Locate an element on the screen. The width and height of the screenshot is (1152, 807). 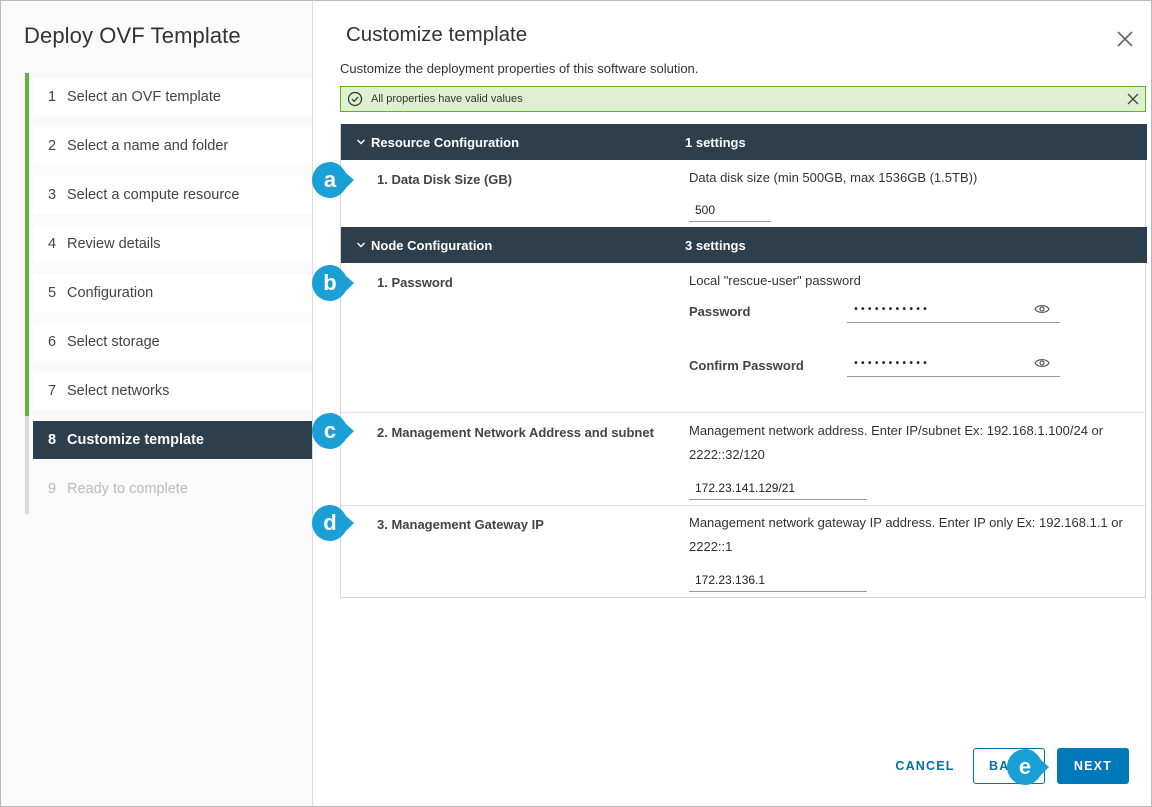
step-configuration: 5 Configuration is located at coordinates (168, 293).